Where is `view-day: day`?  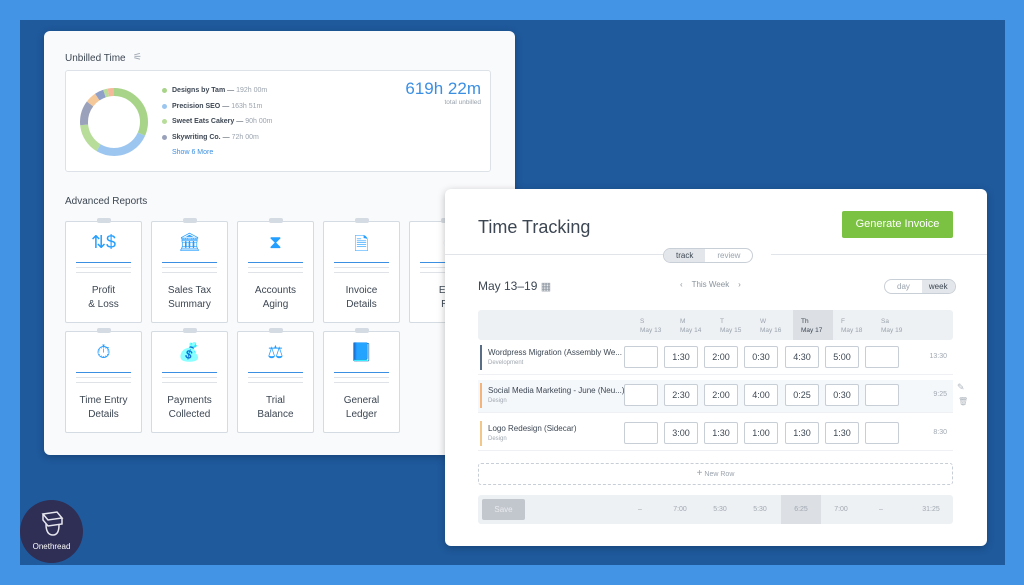 view-day: day is located at coordinates (903, 286).